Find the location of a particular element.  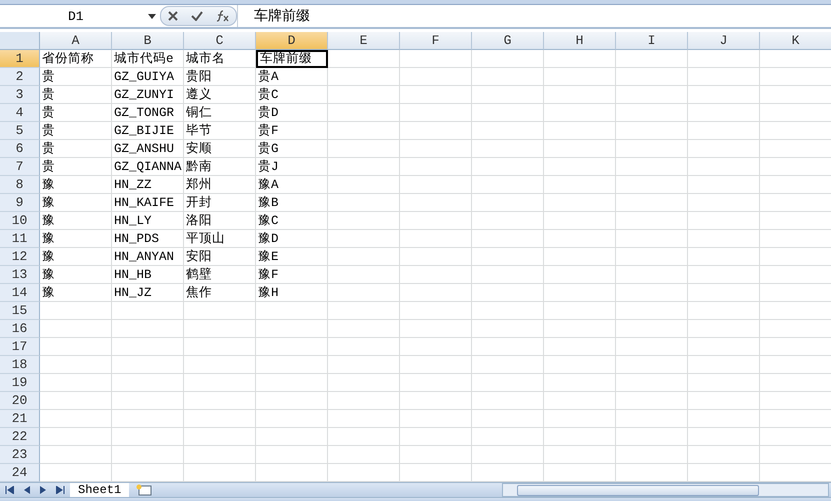

row-header: 23 is located at coordinates (20, 455).